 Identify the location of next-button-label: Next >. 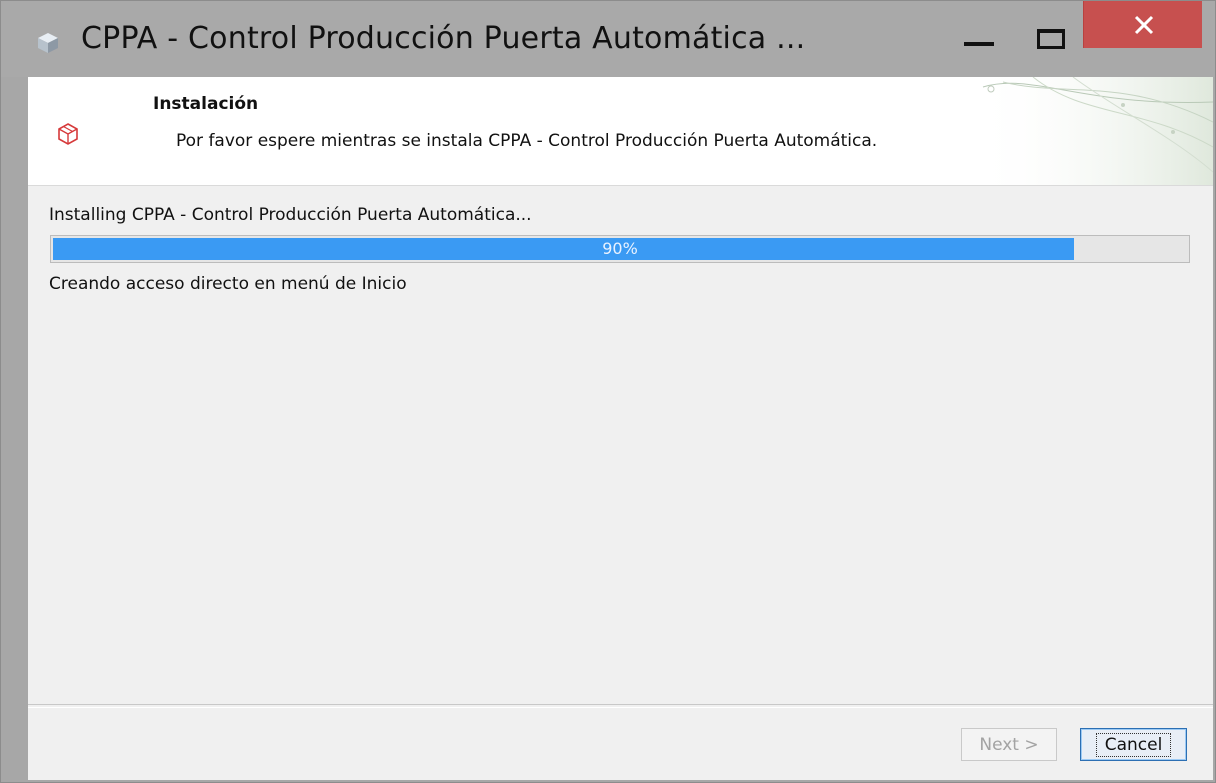
(1009, 744).